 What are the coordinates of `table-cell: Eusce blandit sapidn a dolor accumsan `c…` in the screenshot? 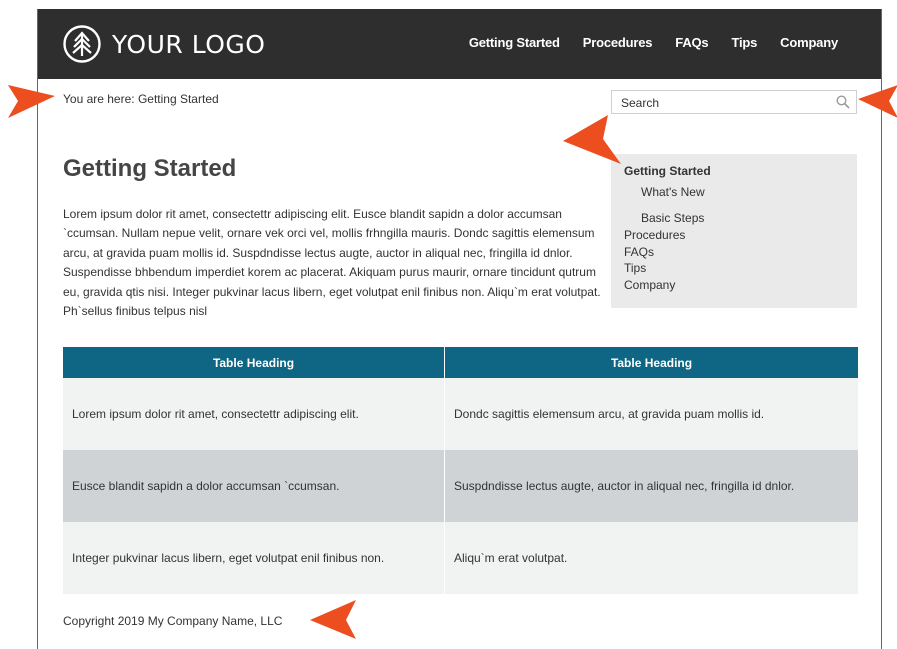 It's located at (254, 486).